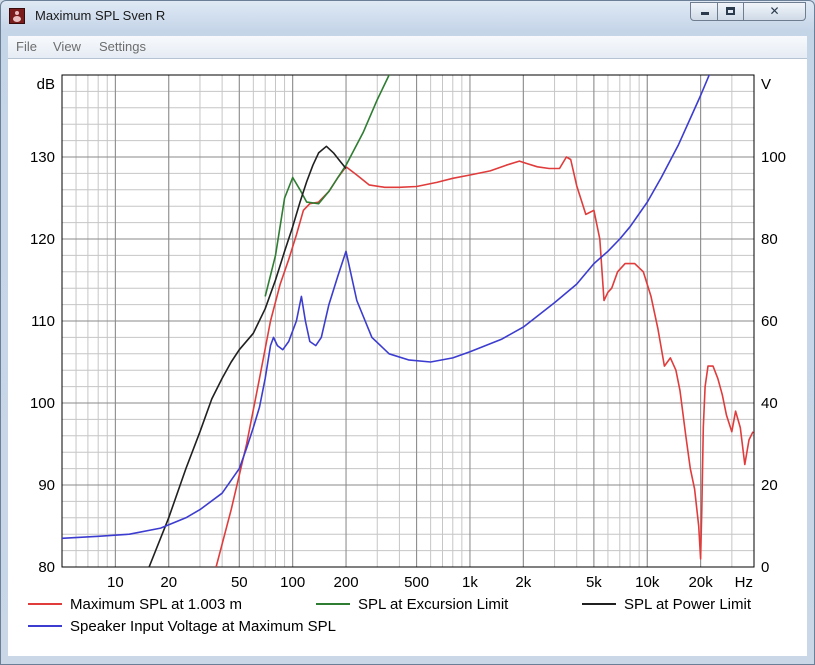  Describe the element at coordinates (203, 626) in the screenshot. I see `legend-label-3: Speaker Input Voltage at Maximum SPL` at that location.